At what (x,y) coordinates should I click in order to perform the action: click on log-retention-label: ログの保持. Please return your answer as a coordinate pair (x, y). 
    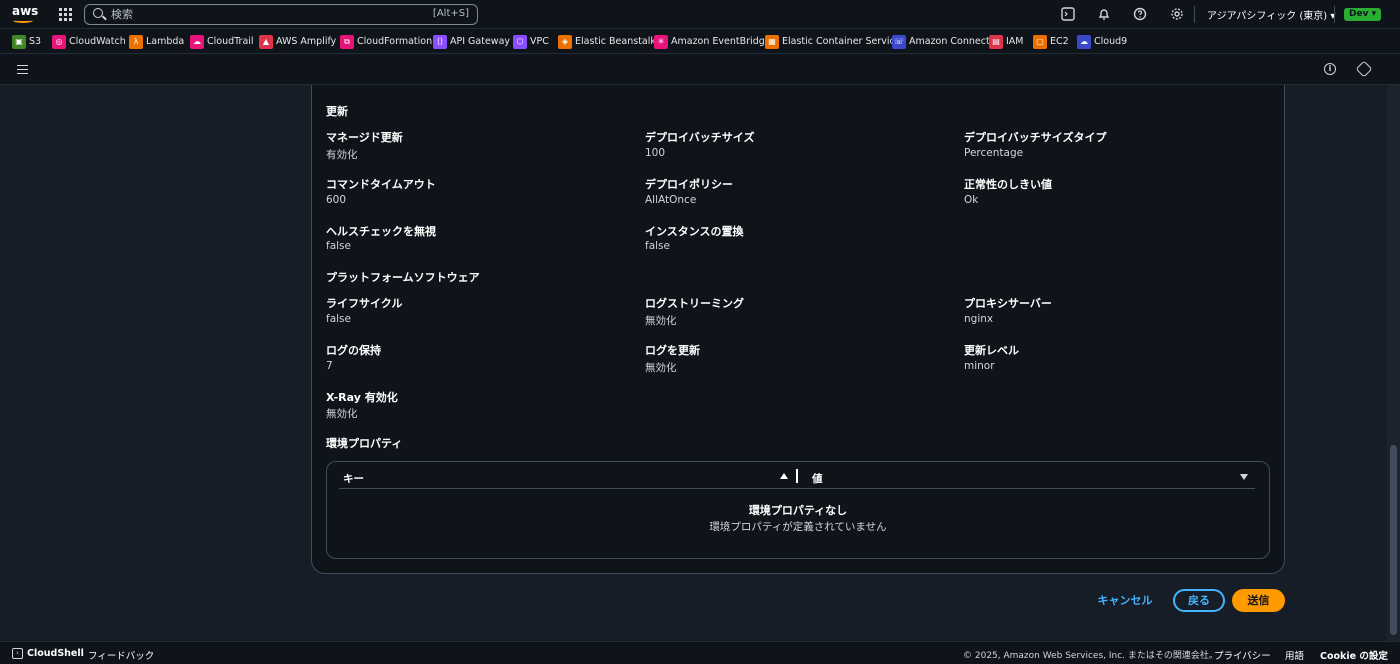
    Looking at the image, I should click on (353, 350).